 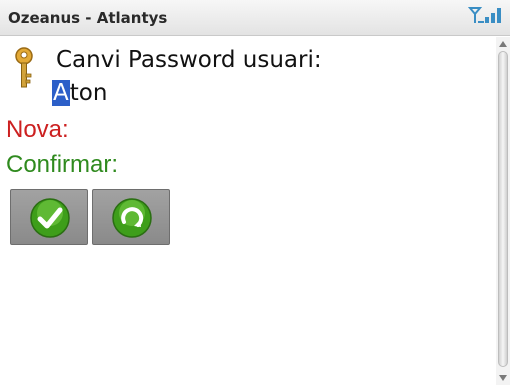 I want to click on confirm-button, so click(x=49, y=217).